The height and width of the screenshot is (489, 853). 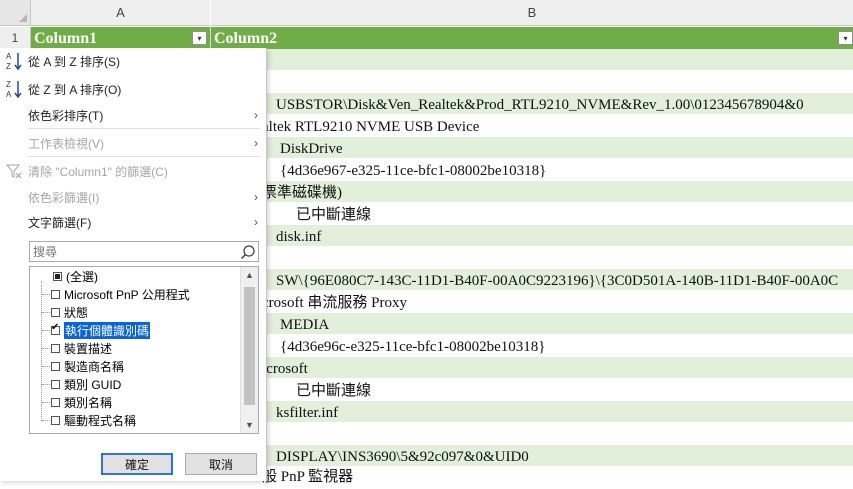 I want to click on cell-value: {4d36e967-e325-11ce-bfc1-08002be10318}, so click(x=413, y=171).